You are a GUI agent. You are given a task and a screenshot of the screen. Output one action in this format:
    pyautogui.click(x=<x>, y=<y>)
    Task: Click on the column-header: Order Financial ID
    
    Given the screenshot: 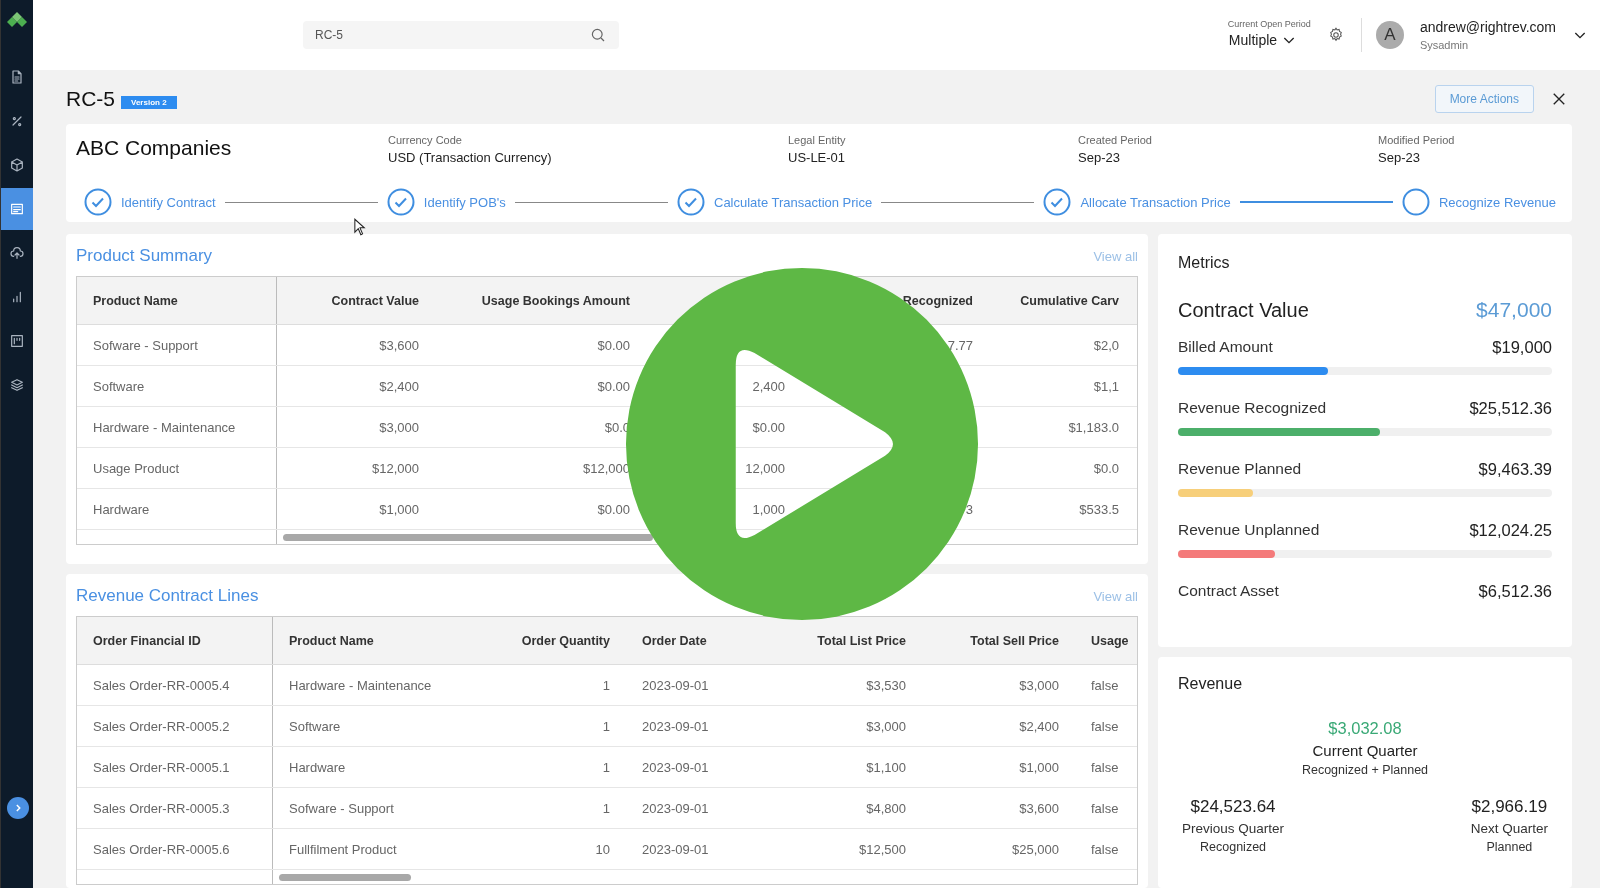 What is the action you would take?
    pyautogui.click(x=147, y=640)
    